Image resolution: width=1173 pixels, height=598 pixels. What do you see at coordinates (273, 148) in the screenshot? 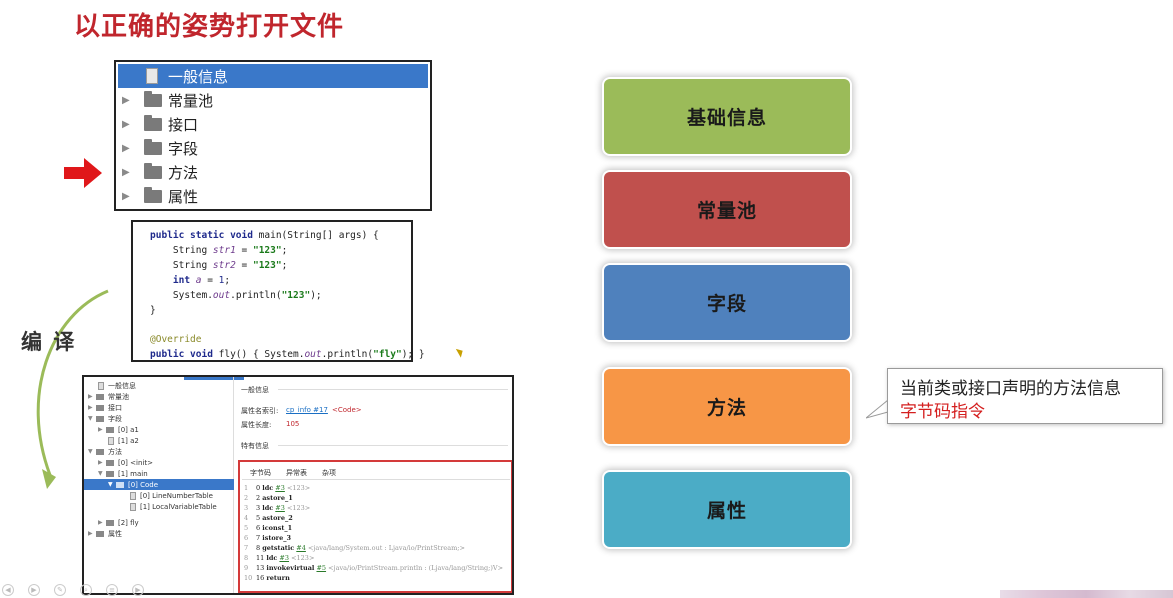
I see `tree-item-fields: ▶ 字段` at bounding box center [273, 148].